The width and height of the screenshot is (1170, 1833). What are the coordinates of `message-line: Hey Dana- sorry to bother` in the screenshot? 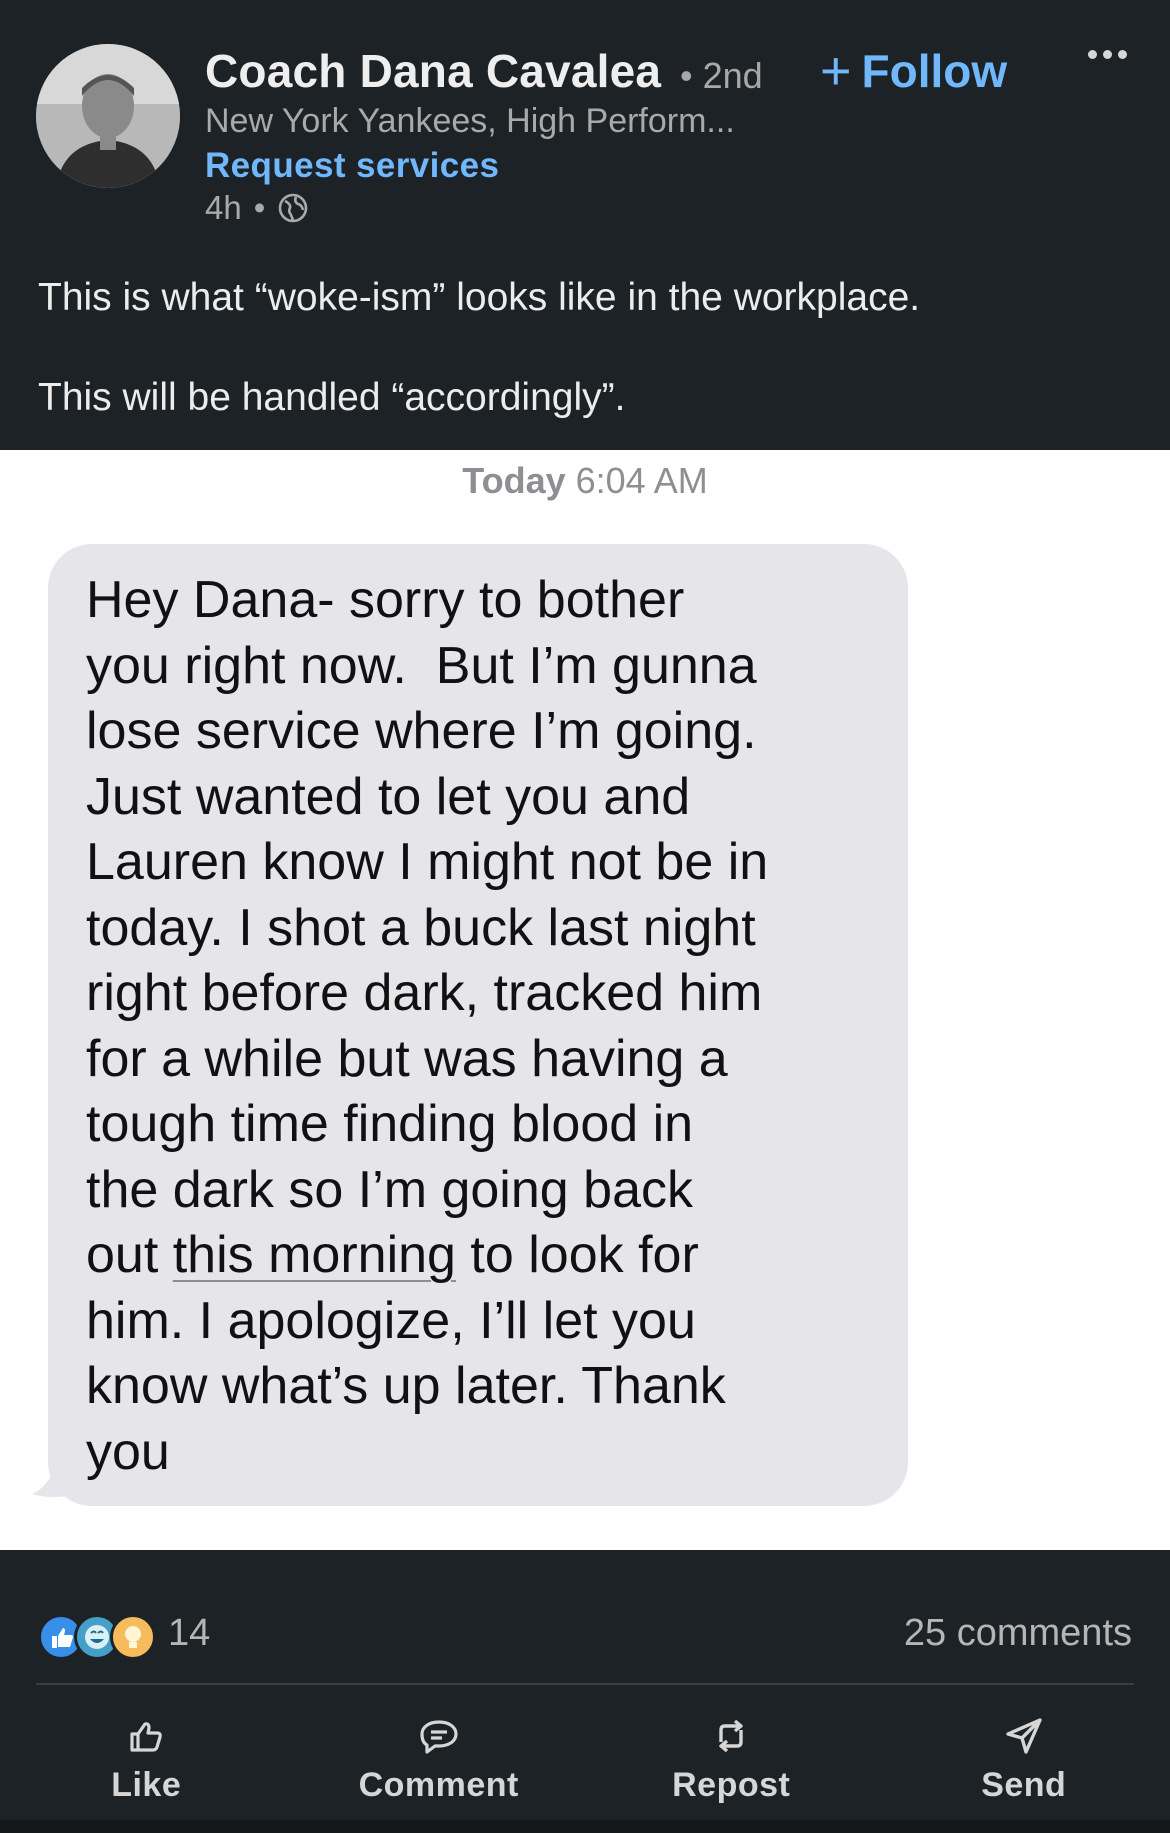 It's located at (385, 600).